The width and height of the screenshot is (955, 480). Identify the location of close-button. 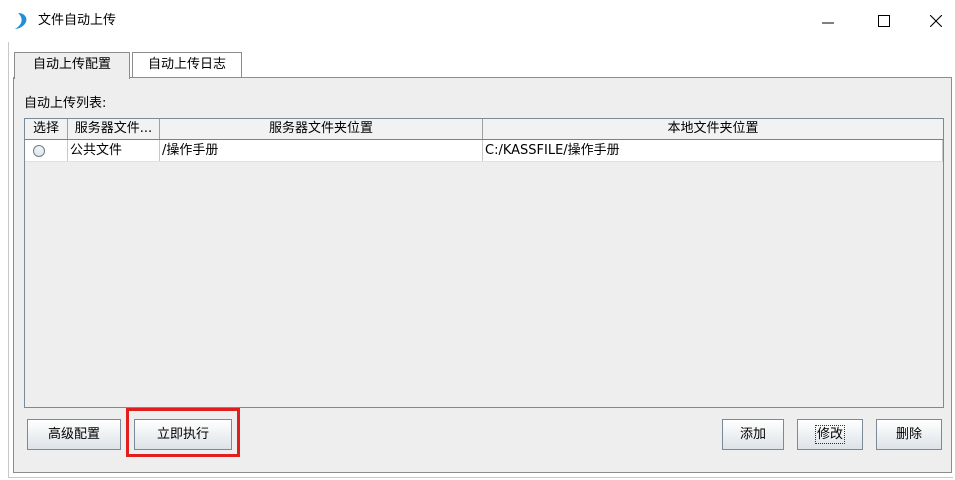
(934, 21).